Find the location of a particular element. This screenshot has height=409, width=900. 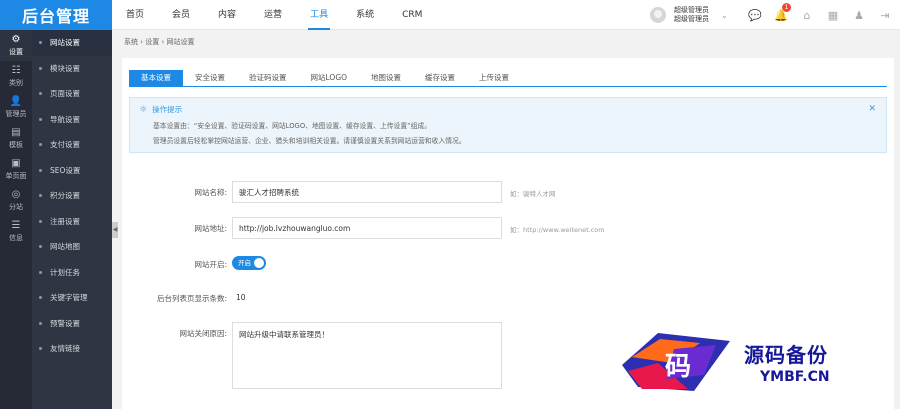

leftbar-label: 单页面 is located at coordinates (16, 176).